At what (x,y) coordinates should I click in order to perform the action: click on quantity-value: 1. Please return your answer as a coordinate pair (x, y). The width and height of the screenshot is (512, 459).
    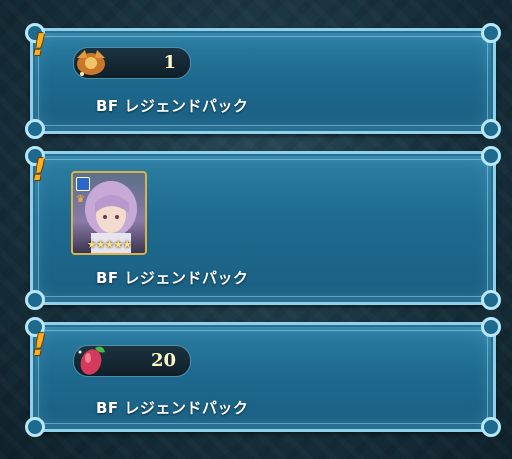
    Looking at the image, I should click on (169, 62).